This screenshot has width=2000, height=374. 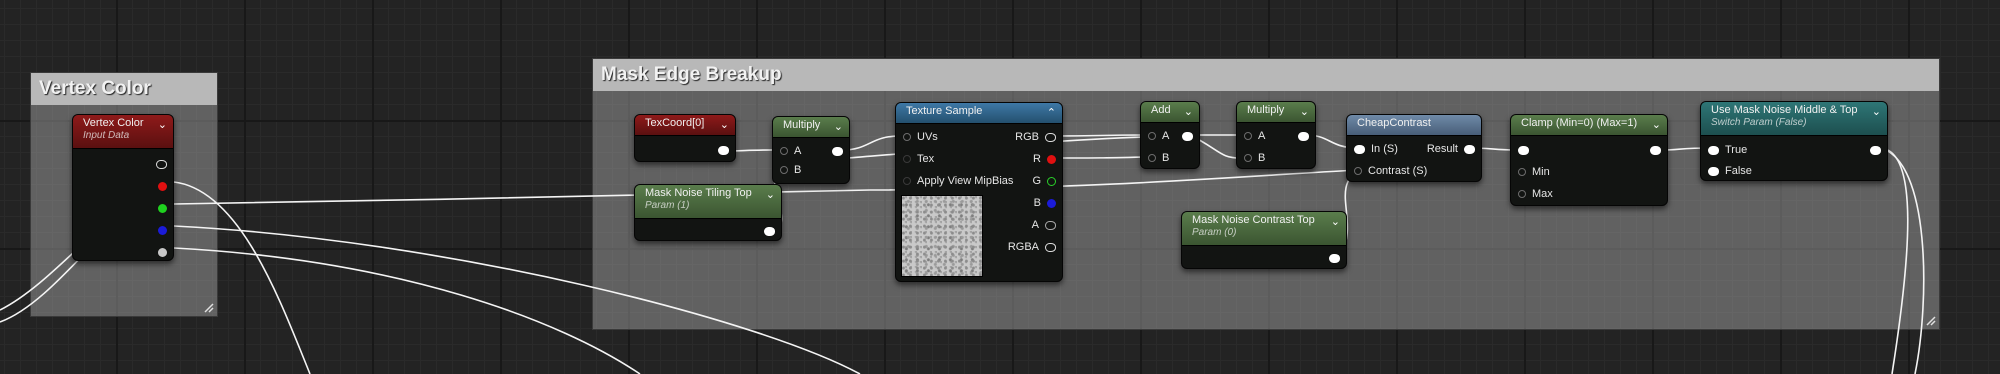 I want to click on cheap-contrast-node: CheapContrast In (S) Contrast (S) Result, so click(x=1414, y=148).